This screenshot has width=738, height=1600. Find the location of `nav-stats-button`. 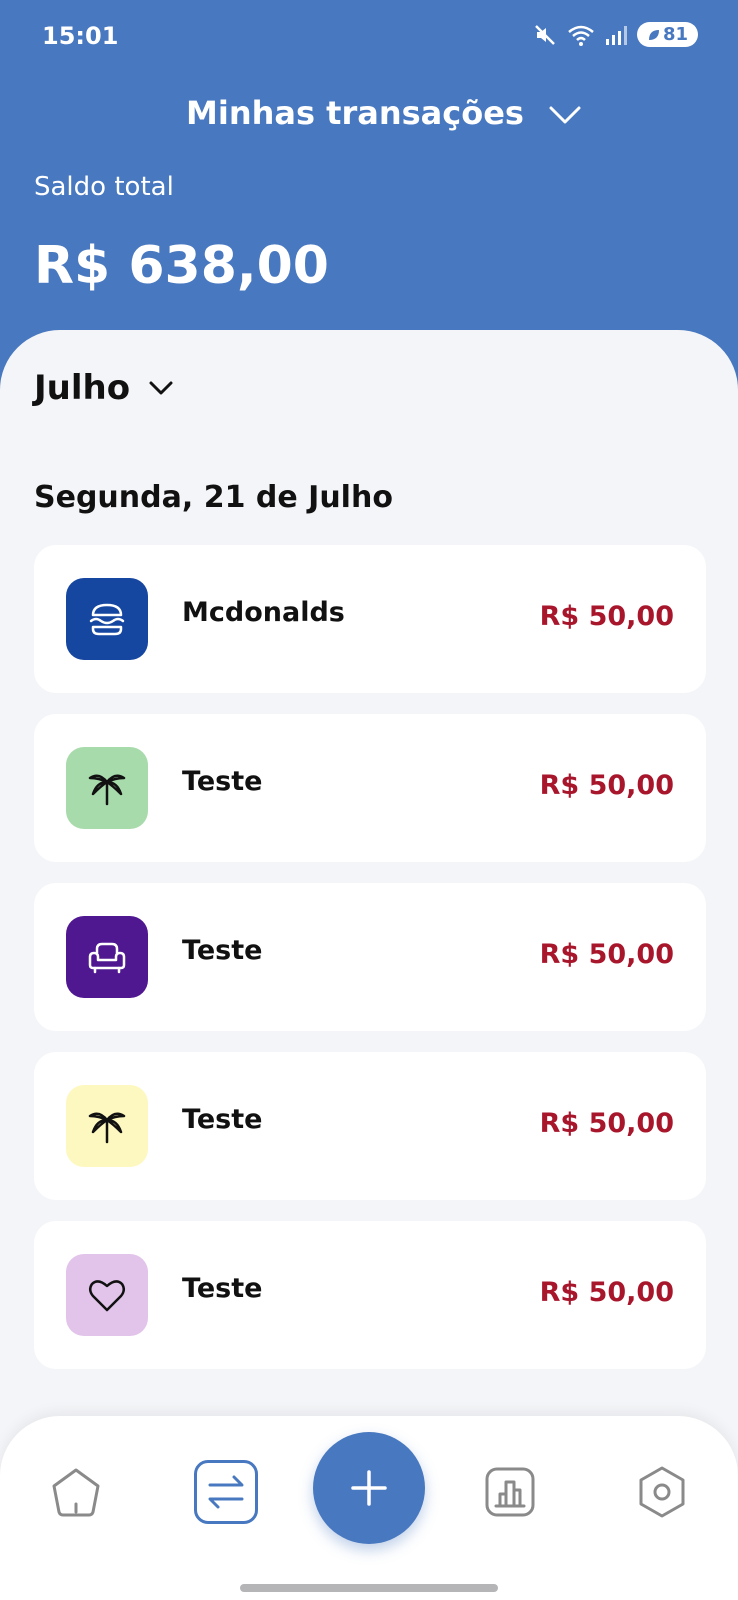

nav-stats-button is located at coordinates (510, 1492).